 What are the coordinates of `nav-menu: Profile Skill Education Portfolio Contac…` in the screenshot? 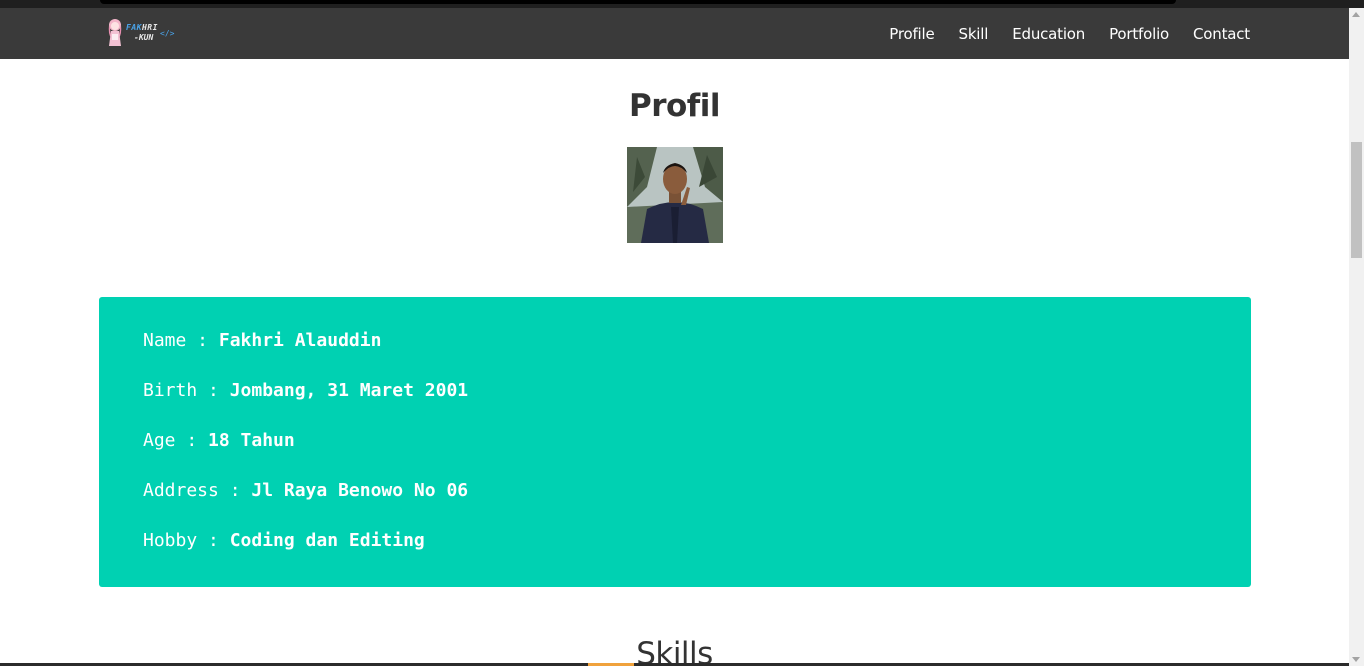 It's located at (1069, 33).